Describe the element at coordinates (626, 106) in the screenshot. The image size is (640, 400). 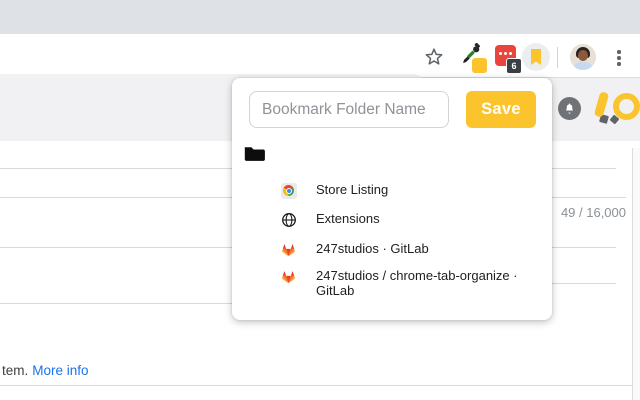
I see `site-logo-magnifier-icon` at that location.